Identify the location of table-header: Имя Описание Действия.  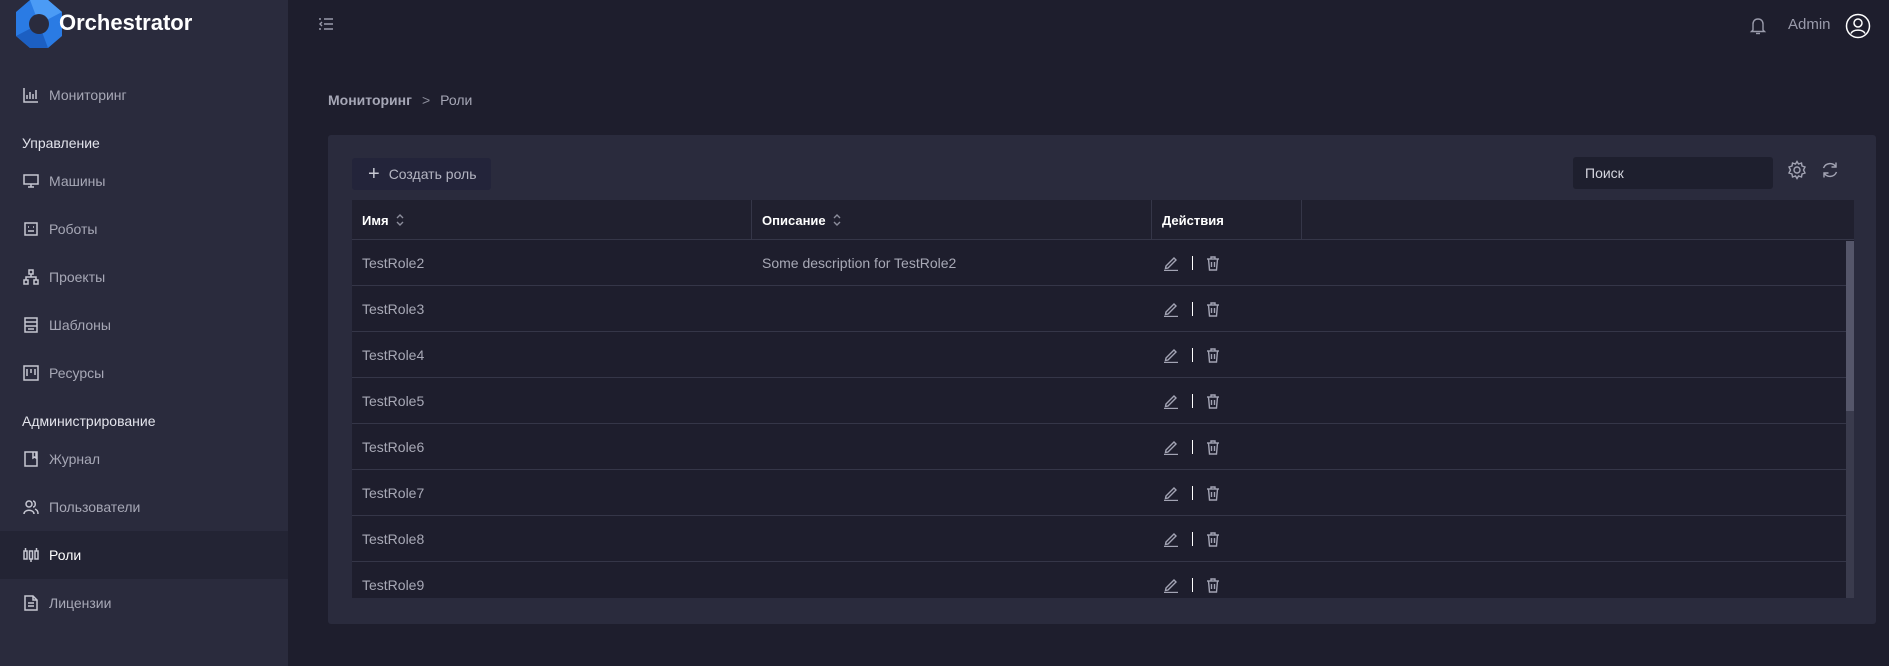
(1103, 220).